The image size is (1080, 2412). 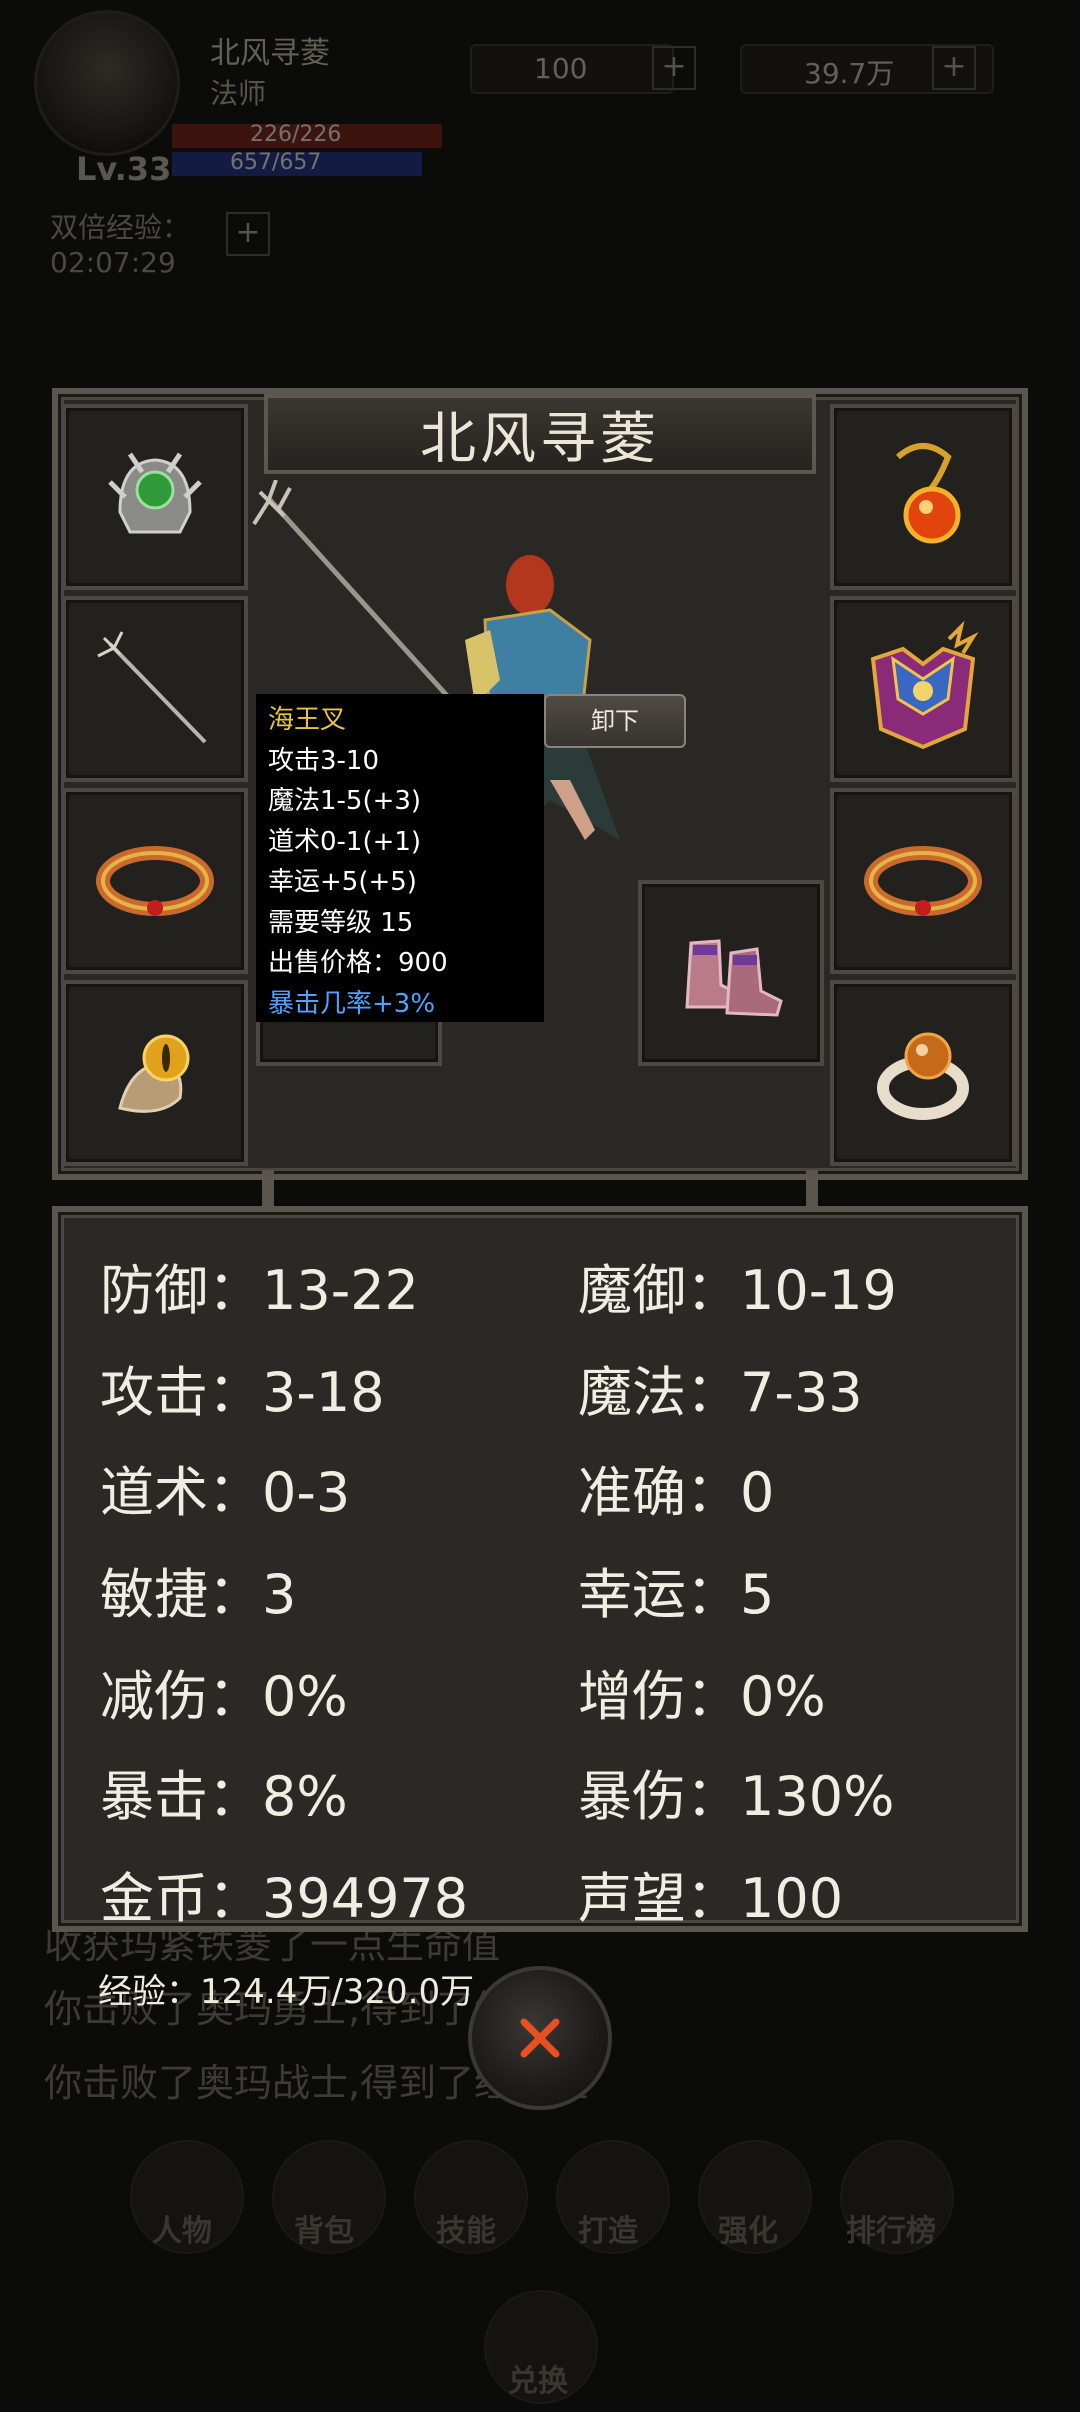 I want to click on player-level: Lv.33, so click(x=124, y=169).